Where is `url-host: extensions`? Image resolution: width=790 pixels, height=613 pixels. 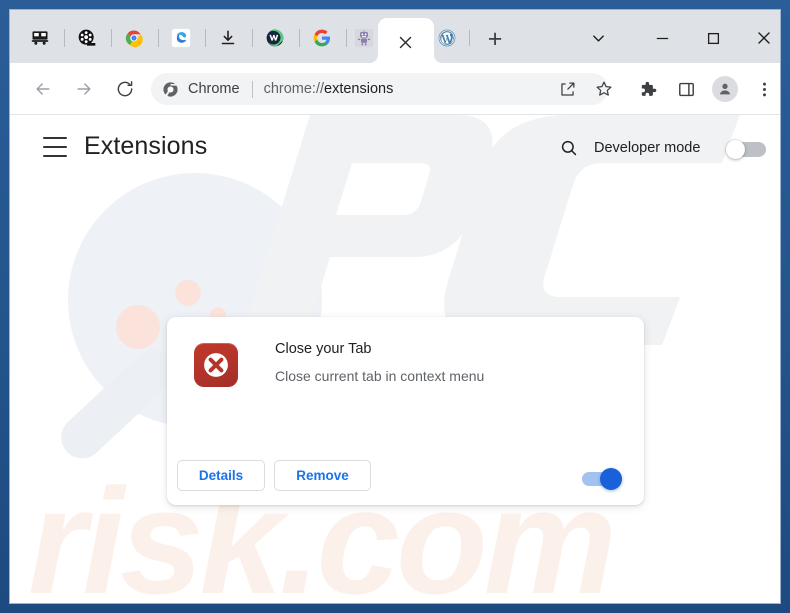
url-host: extensions is located at coordinates (359, 89).